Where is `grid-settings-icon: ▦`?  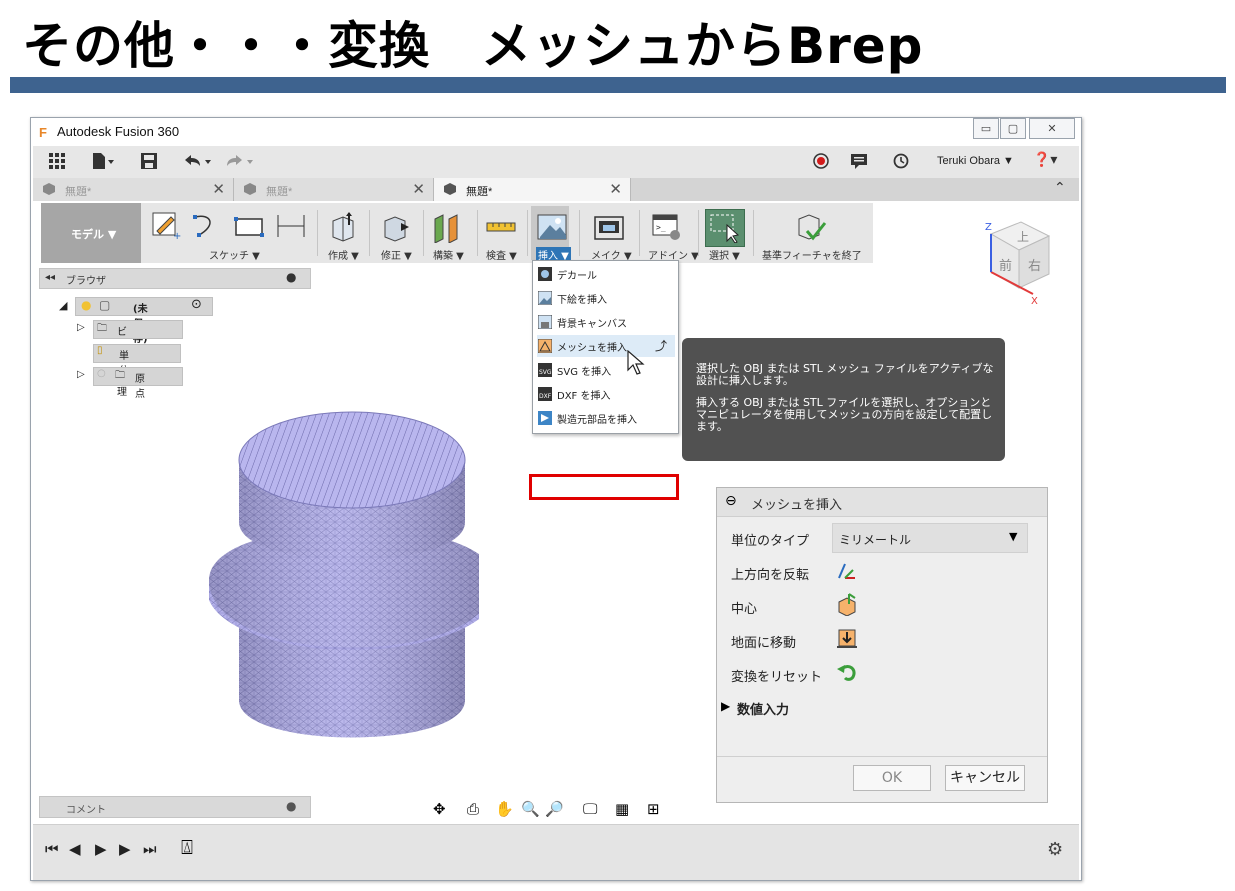 grid-settings-icon: ▦ is located at coordinates (622, 809).